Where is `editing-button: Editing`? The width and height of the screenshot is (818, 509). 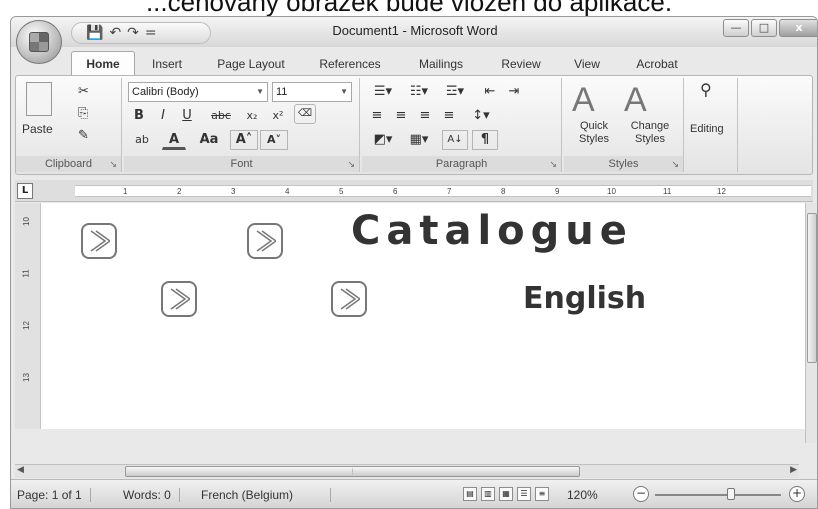
editing-button: Editing is located at coordinates (707, 129).